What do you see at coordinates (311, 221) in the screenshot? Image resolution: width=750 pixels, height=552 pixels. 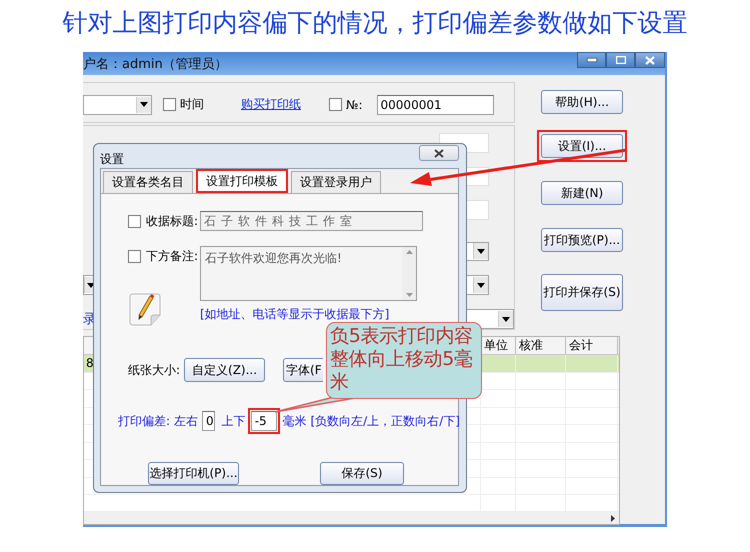 I see `title-field: 石子软件科技工作室` at bounding box center [311, 221].